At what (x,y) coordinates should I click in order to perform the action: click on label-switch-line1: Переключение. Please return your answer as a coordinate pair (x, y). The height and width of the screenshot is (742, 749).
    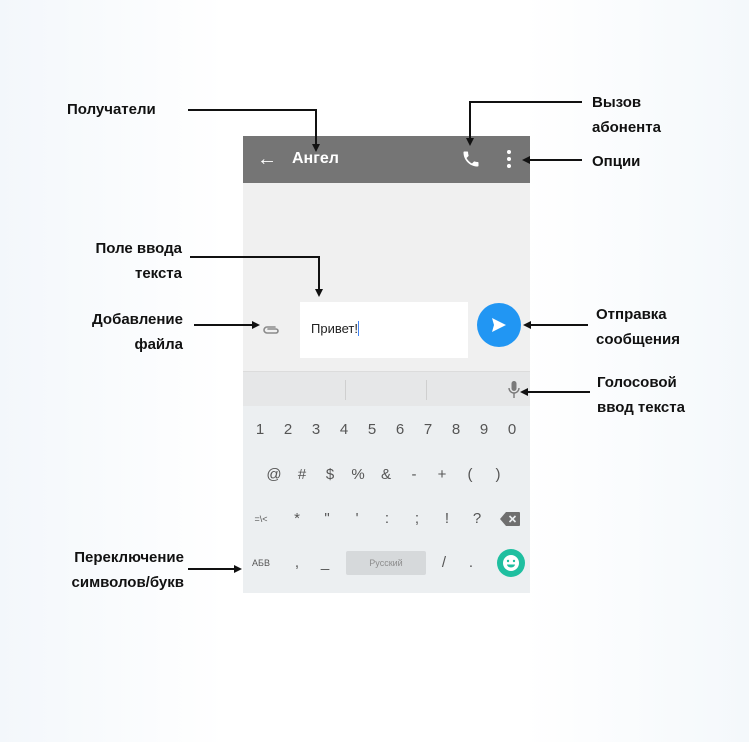
    Looking at the image, I should click on (129, 557).